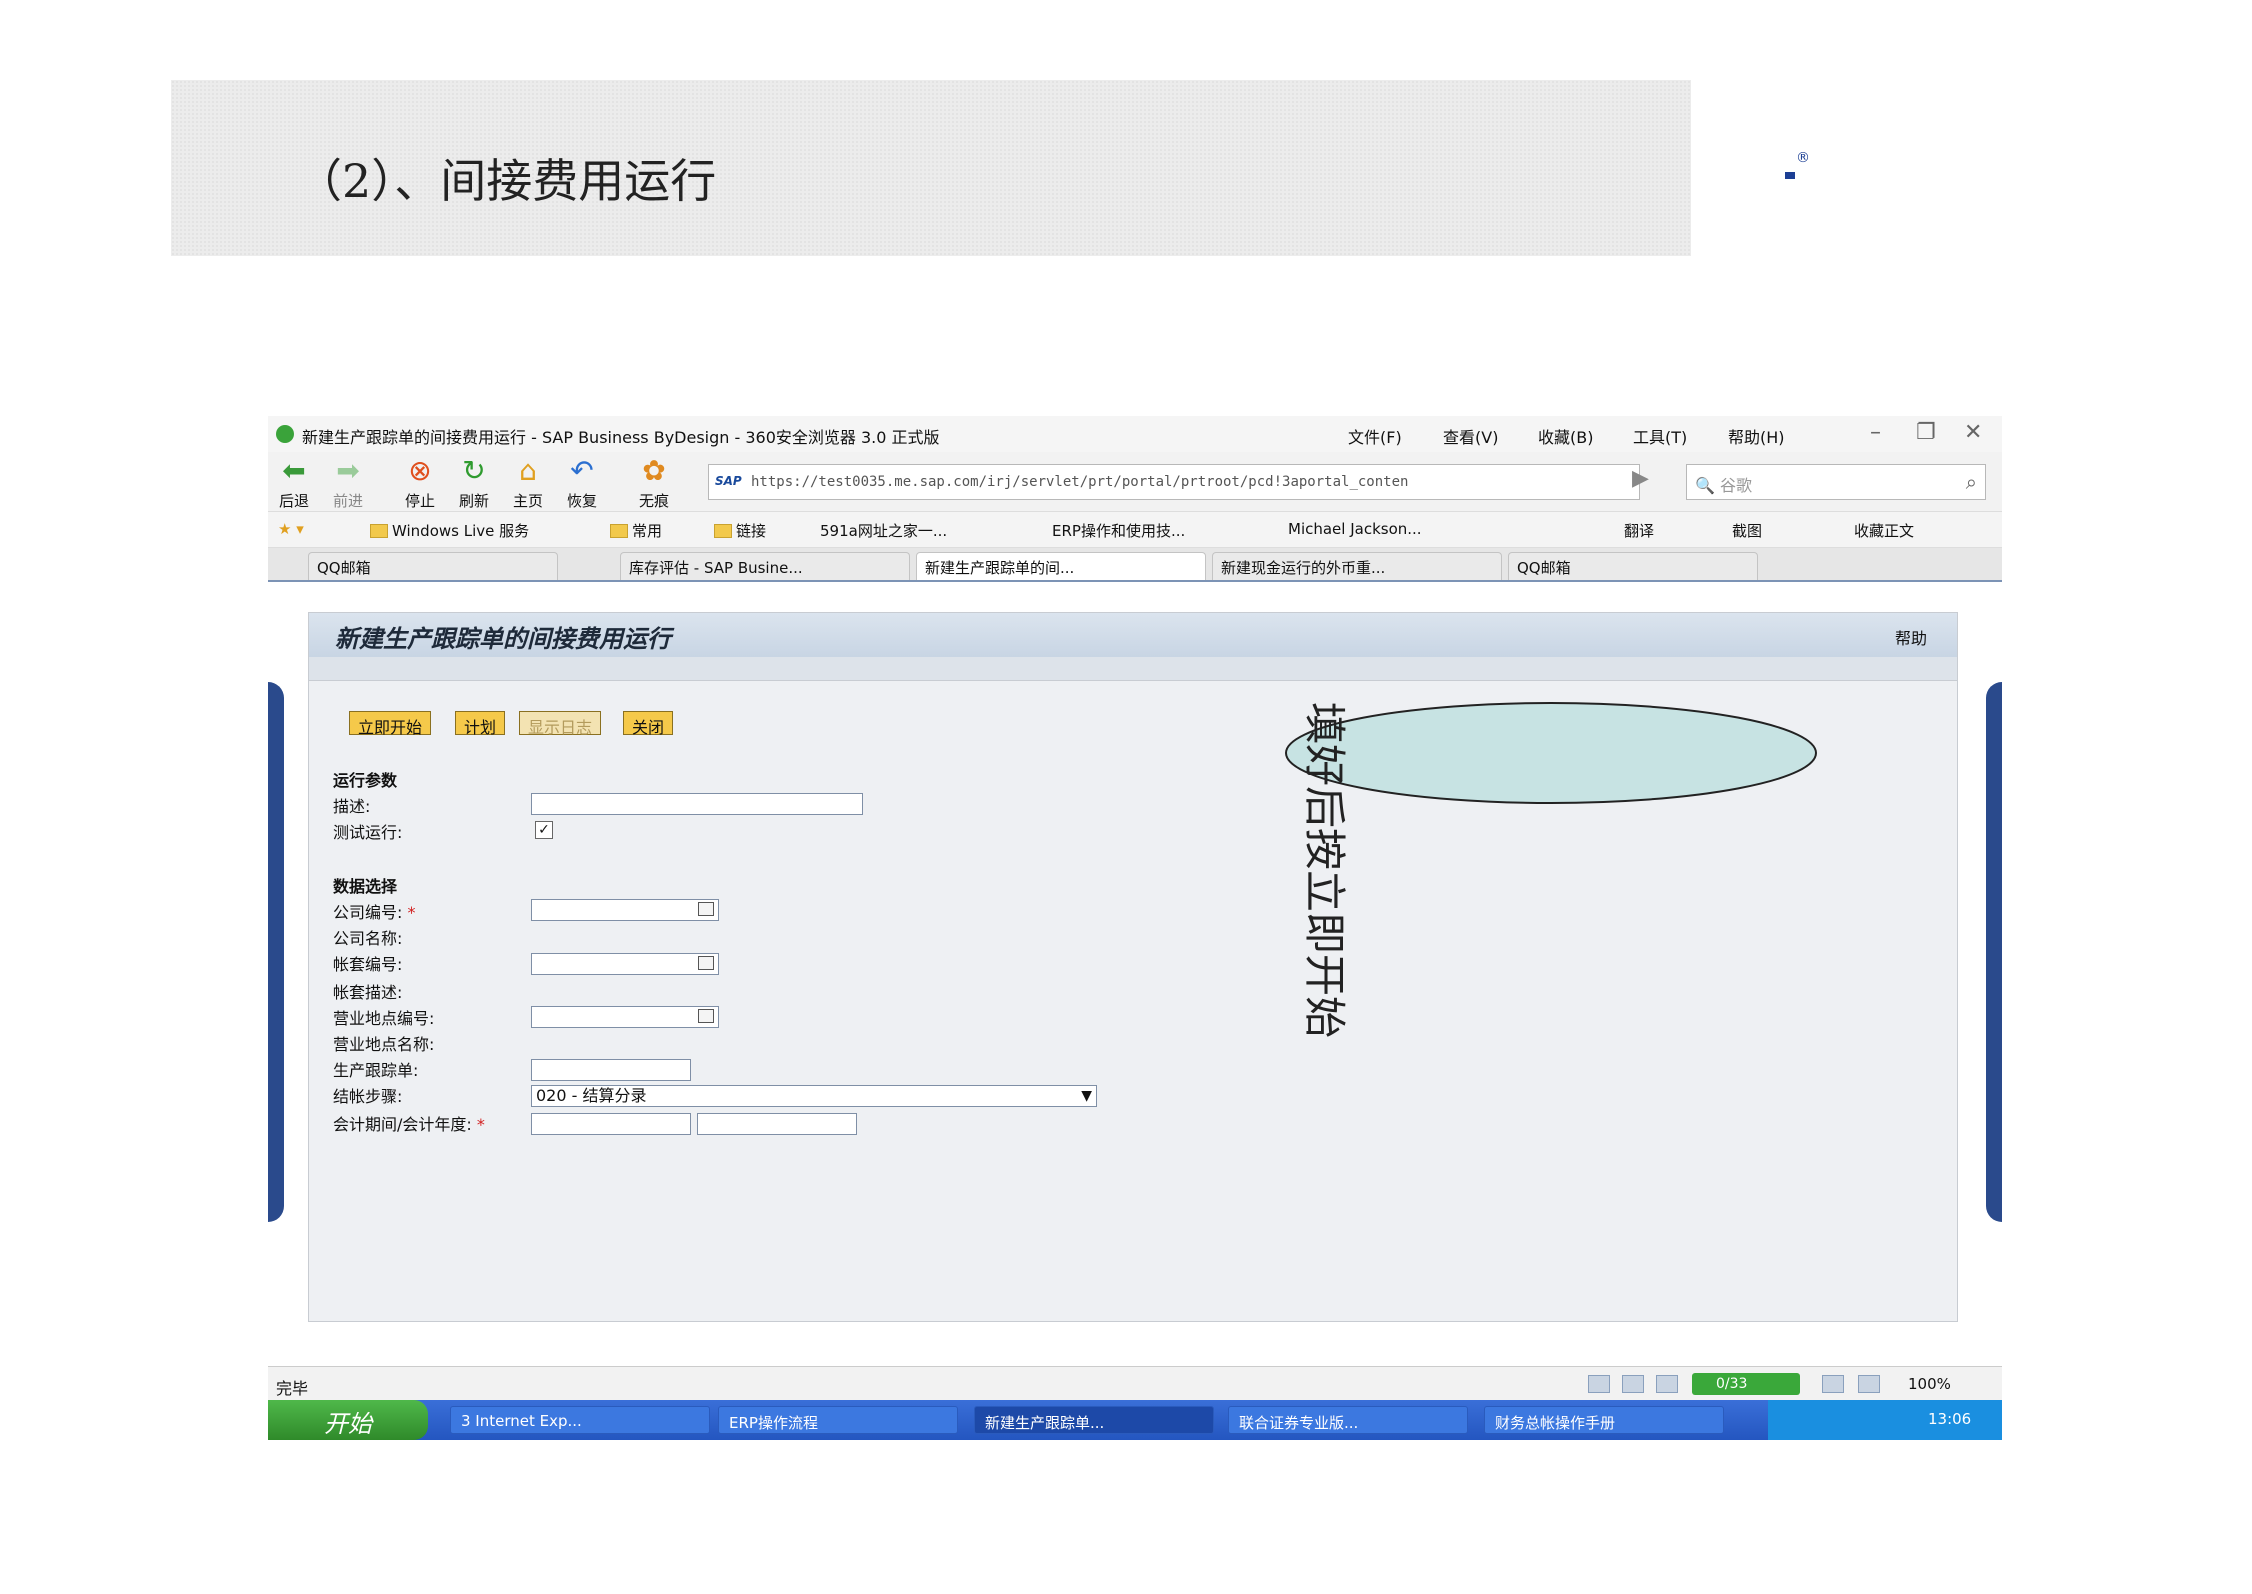 This screenshot has height=1594, width=2252. Describe the element at coordinates (777, 1124) in the screenshot. I see `fiscal-year-input` at that location.